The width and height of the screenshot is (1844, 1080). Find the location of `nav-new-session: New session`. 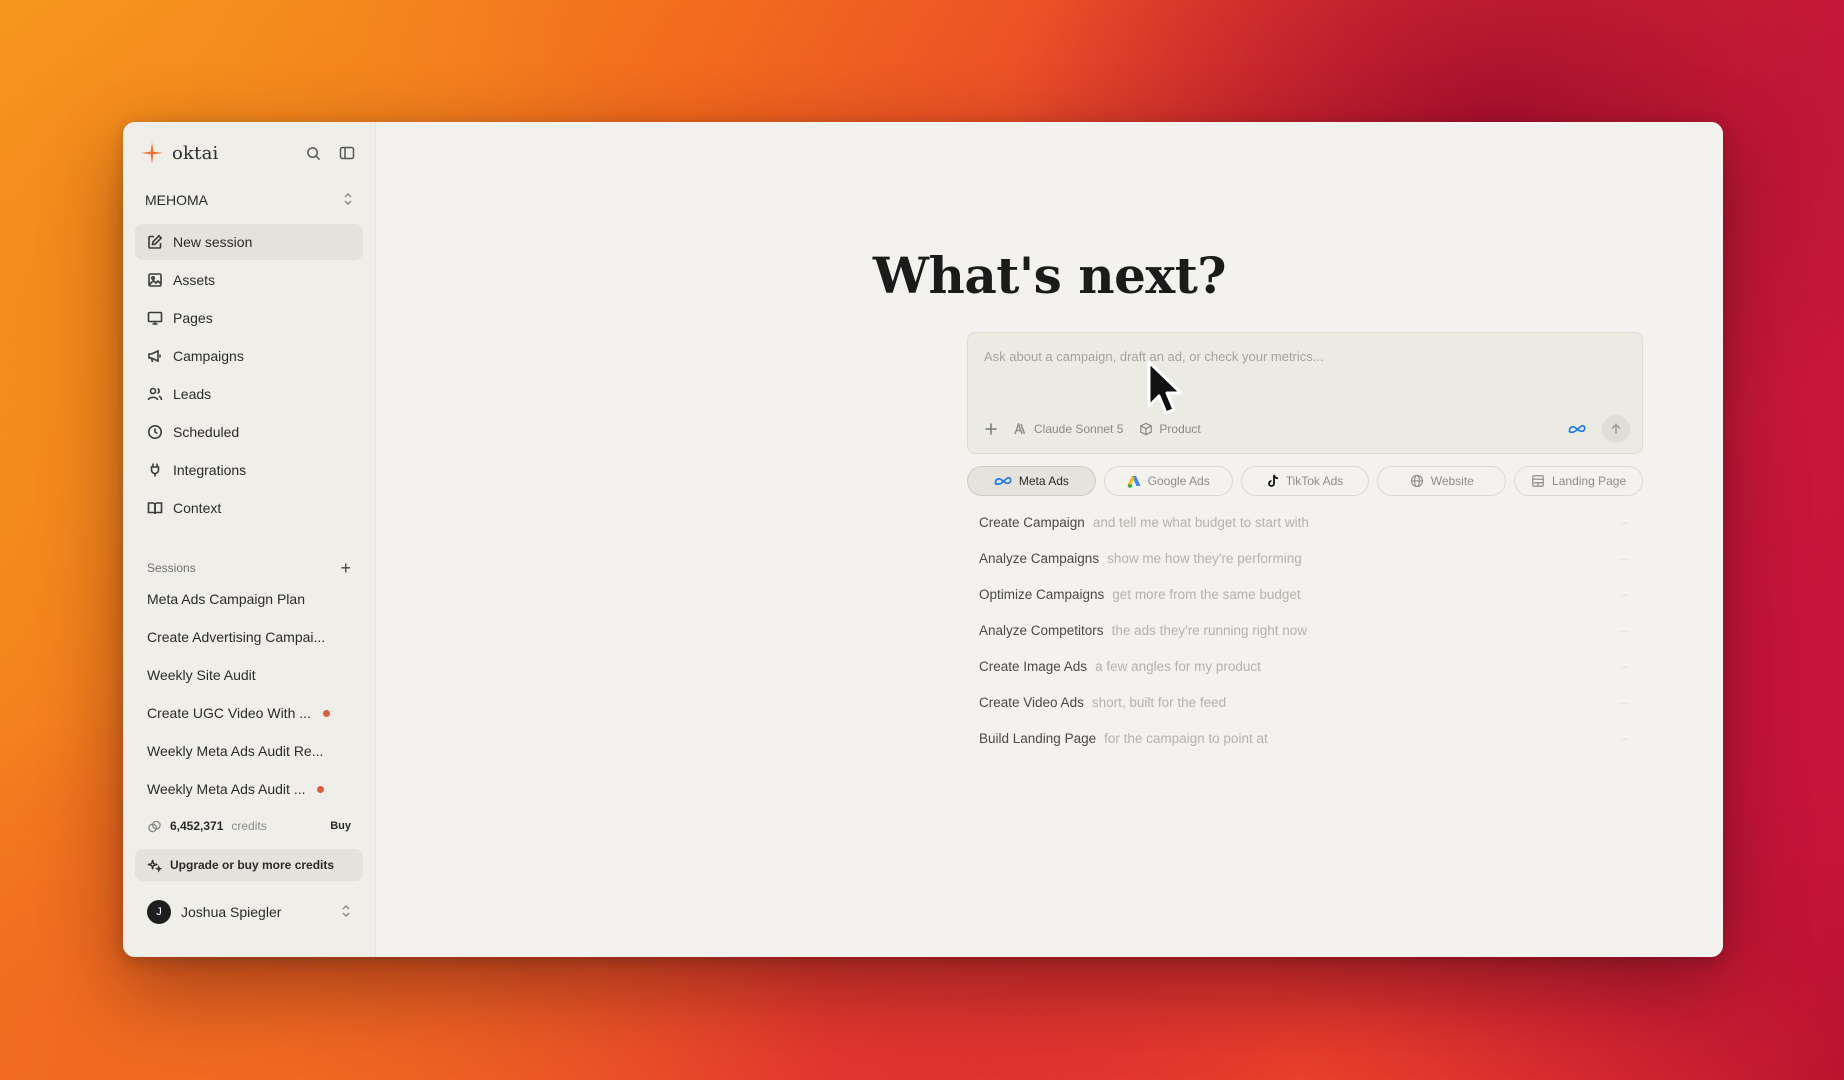

nav-new-session: New session is located at coordinates (249, 242).